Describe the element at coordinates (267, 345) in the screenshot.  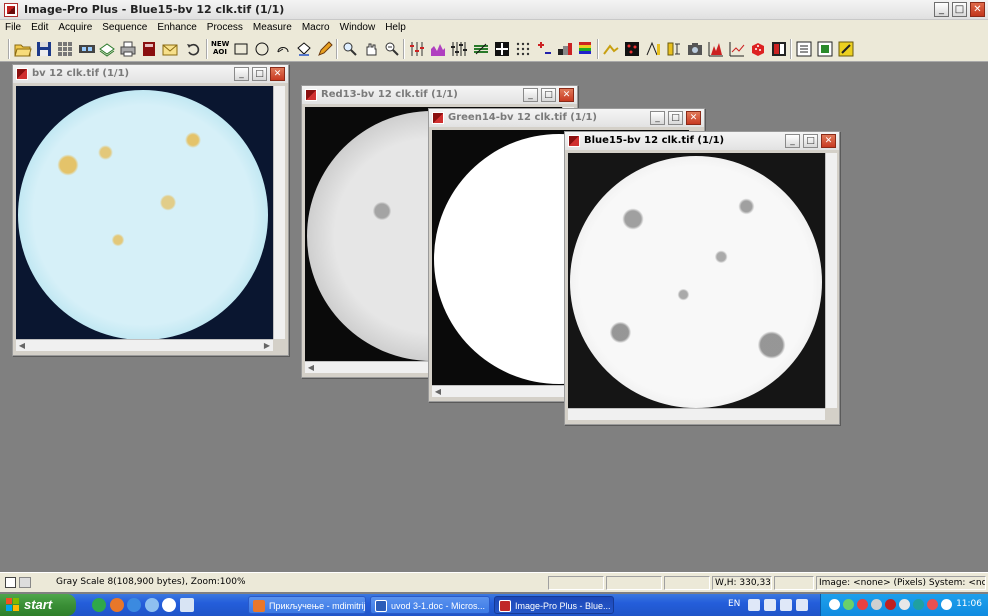
I see `scroll-right-icon: ▶` at that location.